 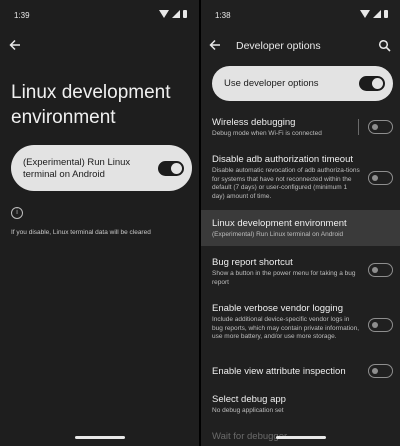 I want to click on item-subtitle: Debug mode when Wi-Fi is connected, so click(x=267, y=133).